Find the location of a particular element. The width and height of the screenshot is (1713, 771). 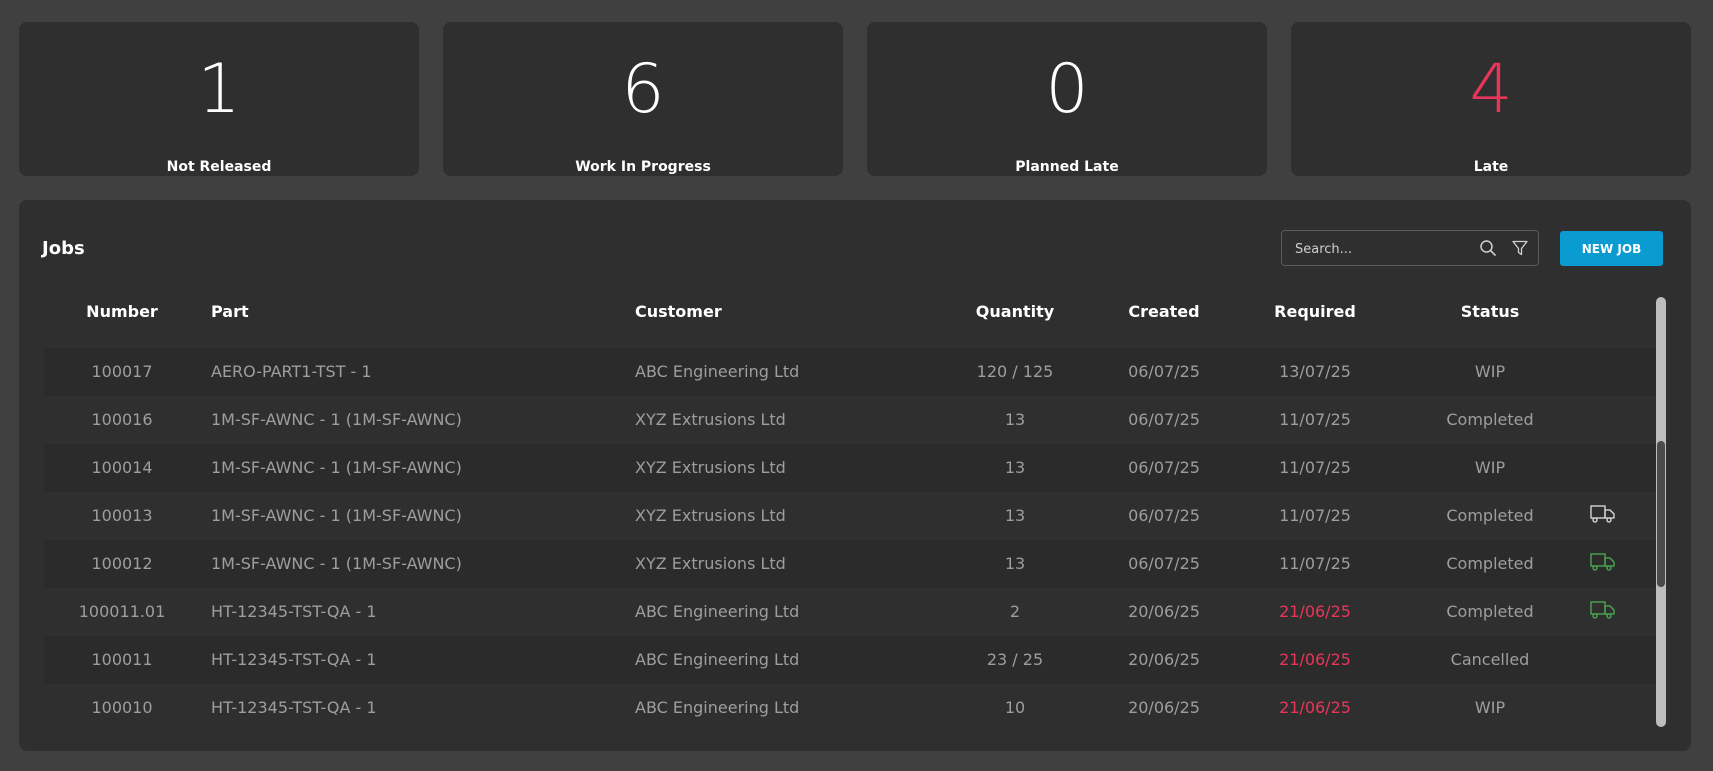

cell-number: 100017 is located at coordinates (122, 371).